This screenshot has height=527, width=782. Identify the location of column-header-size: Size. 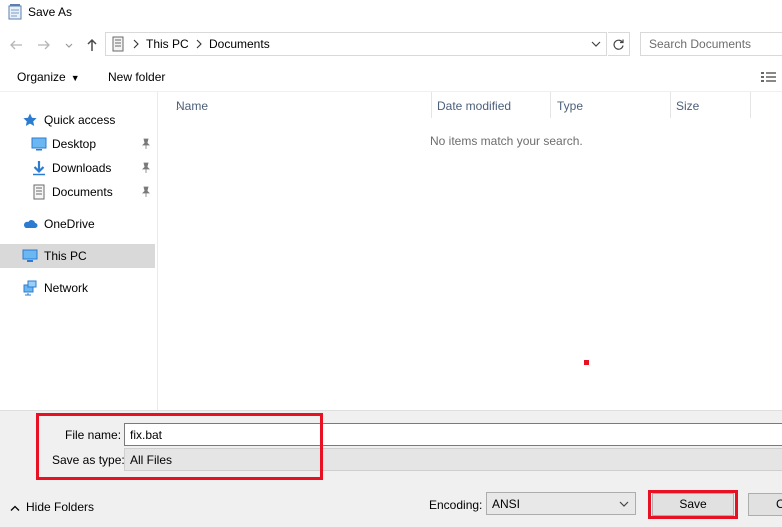
(710, 105).